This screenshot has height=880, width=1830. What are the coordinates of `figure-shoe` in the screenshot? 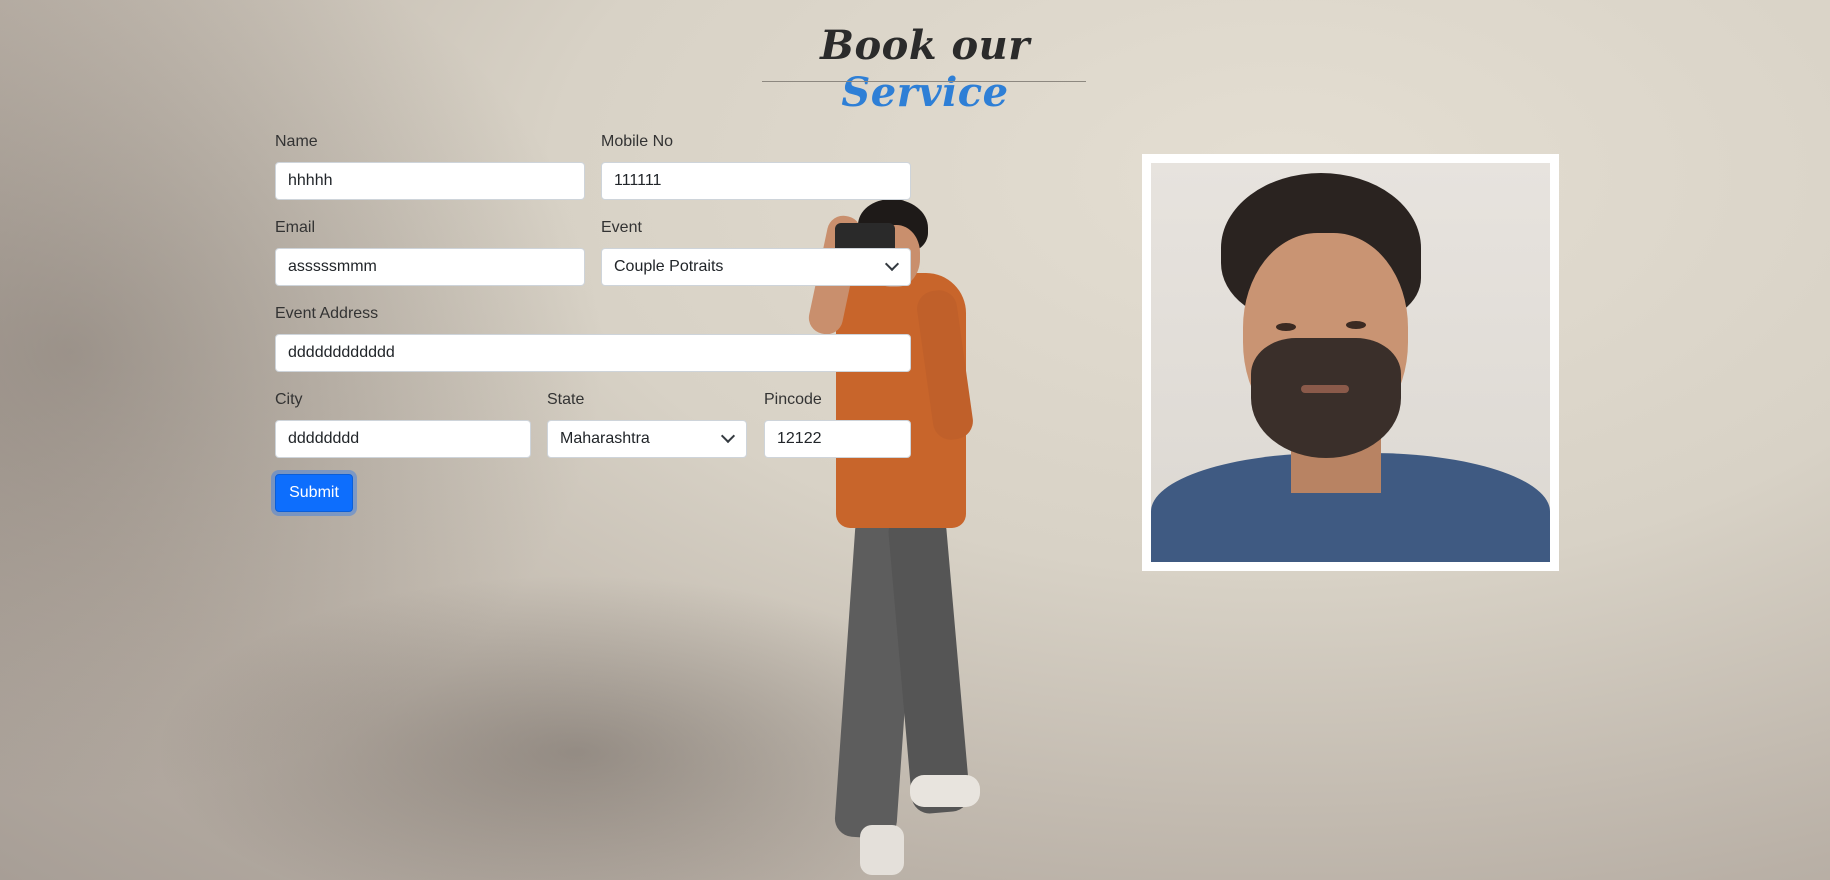 It's located at (945, 791).